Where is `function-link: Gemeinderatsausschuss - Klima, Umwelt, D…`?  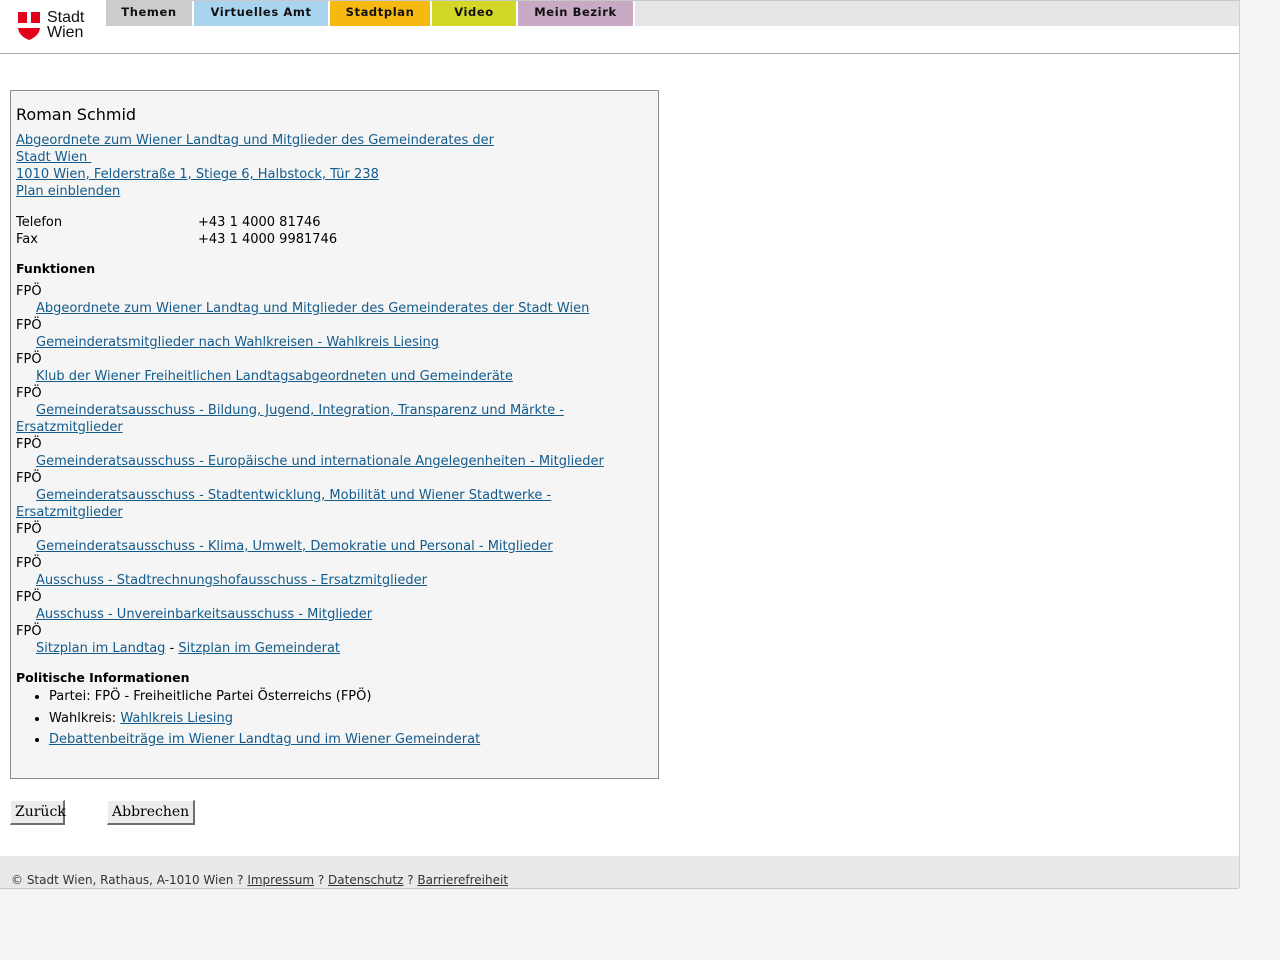 function-link: Gemeinderatsausschuss - Klima, Umwelt, D… is located at coordinates (332, 546).